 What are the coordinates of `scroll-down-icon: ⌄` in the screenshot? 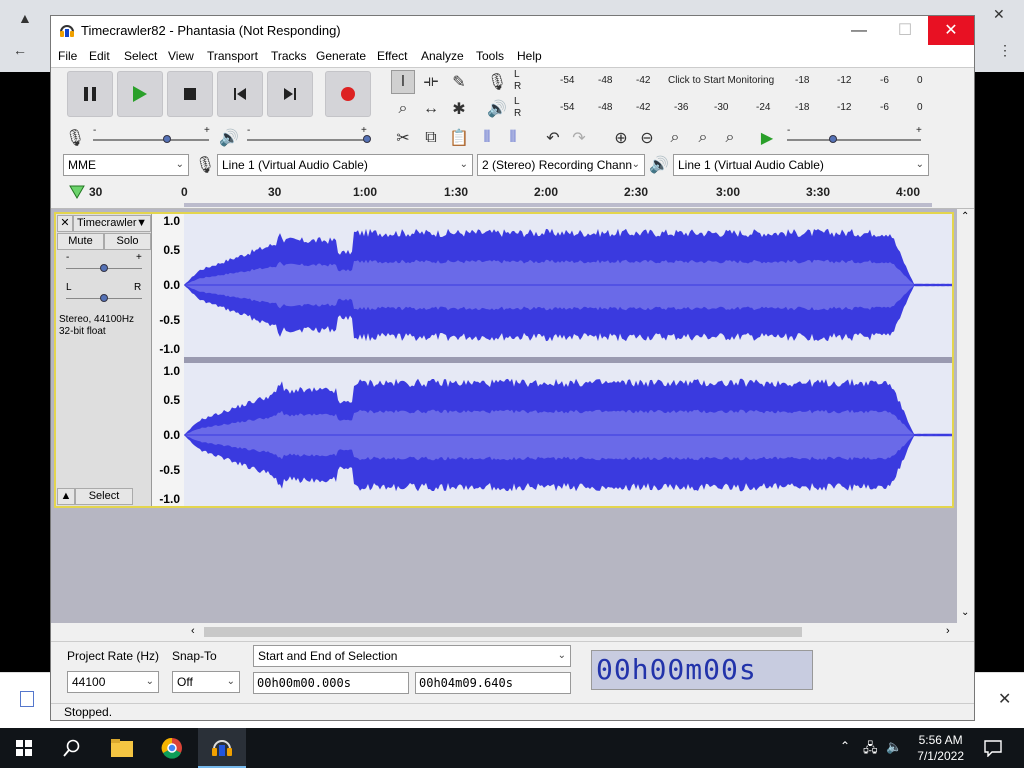 It's located at (965, 612).